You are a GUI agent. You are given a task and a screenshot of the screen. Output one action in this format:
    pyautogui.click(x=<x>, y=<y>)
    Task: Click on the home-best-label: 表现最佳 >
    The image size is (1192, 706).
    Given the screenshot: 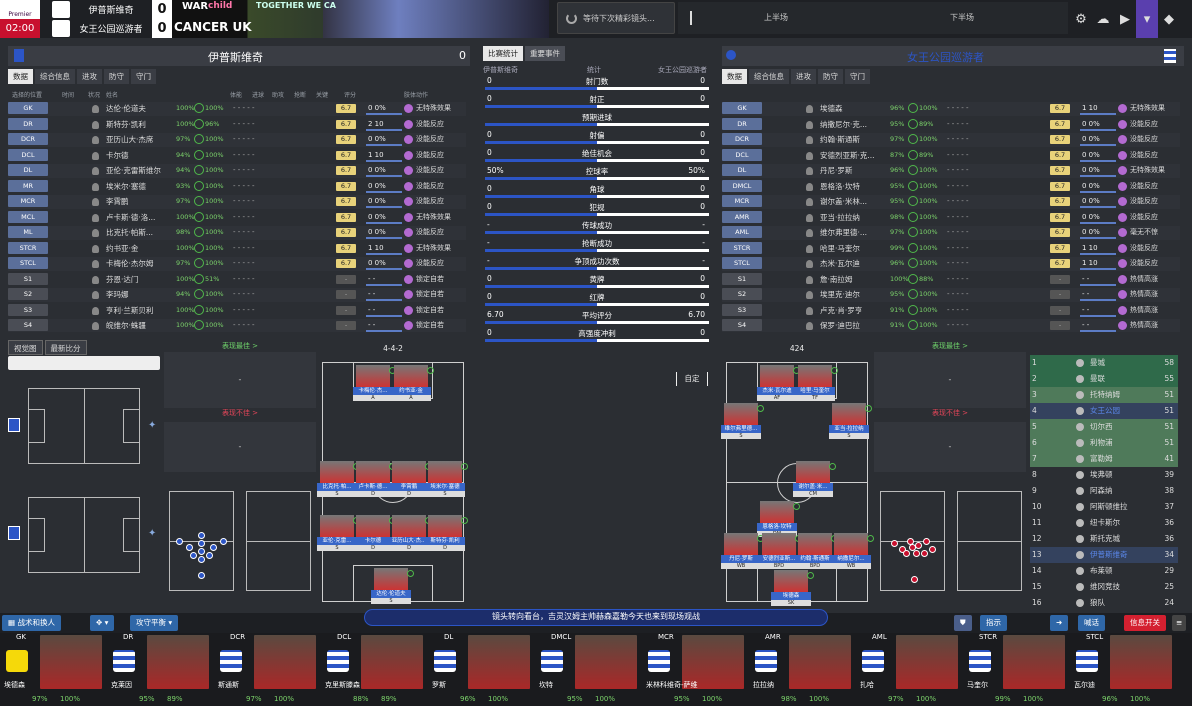 What is the action you would take?
    pyautogui.click(x=240, y=346)
    